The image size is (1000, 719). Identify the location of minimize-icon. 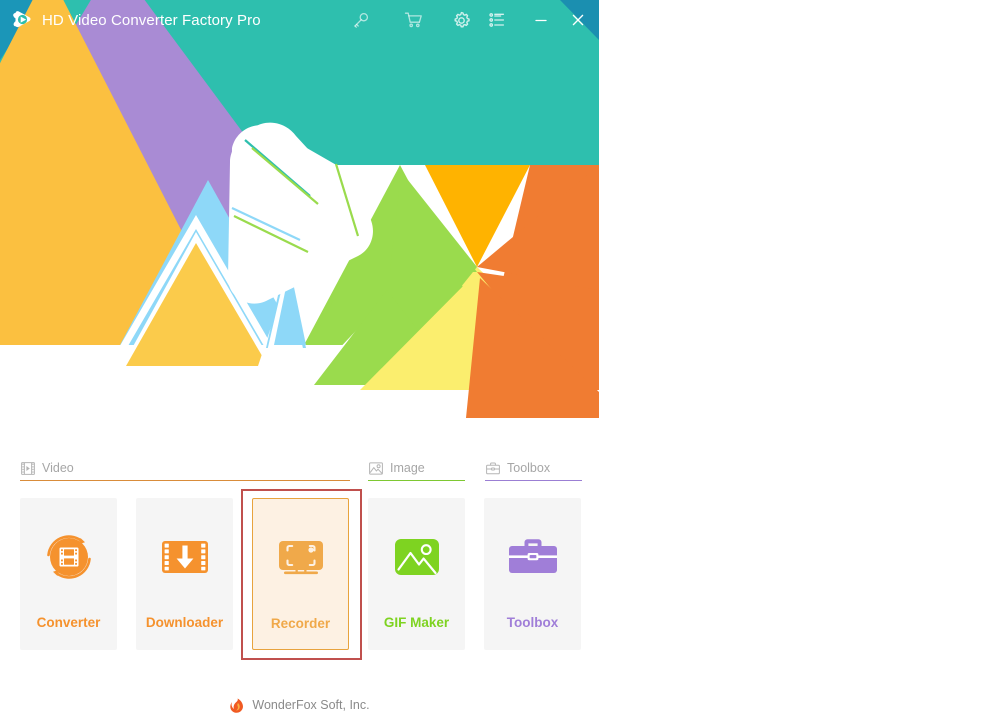
(541, 20).